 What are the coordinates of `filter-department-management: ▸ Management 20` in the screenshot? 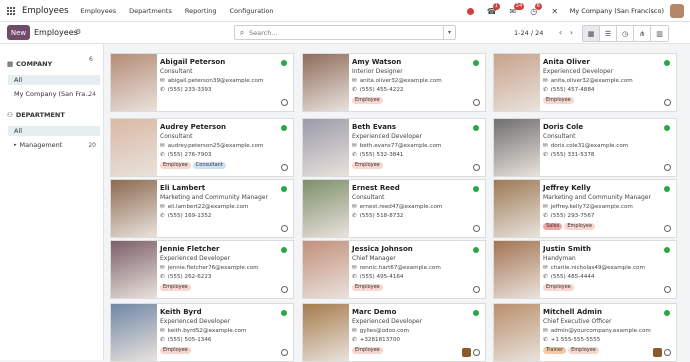 It's located at (54, 145).